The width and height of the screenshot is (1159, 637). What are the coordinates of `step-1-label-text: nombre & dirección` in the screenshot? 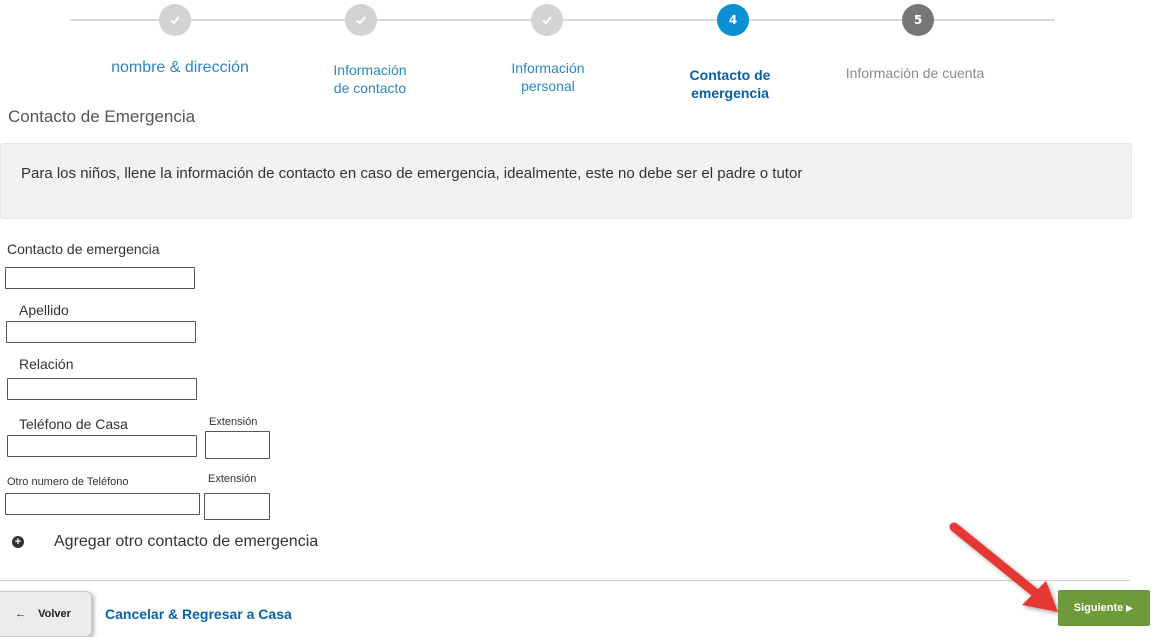 It's located at (180, 67).